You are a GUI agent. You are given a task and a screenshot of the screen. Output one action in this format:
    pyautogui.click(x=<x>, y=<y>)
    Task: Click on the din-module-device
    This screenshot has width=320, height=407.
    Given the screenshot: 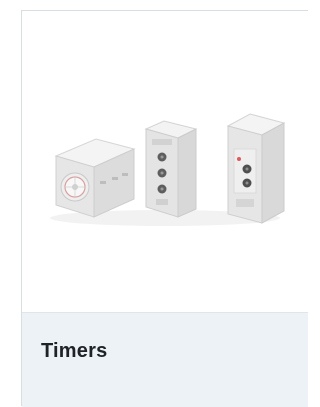 What is the action you would take?
    pyautogui.click(x=256, y=168)
    